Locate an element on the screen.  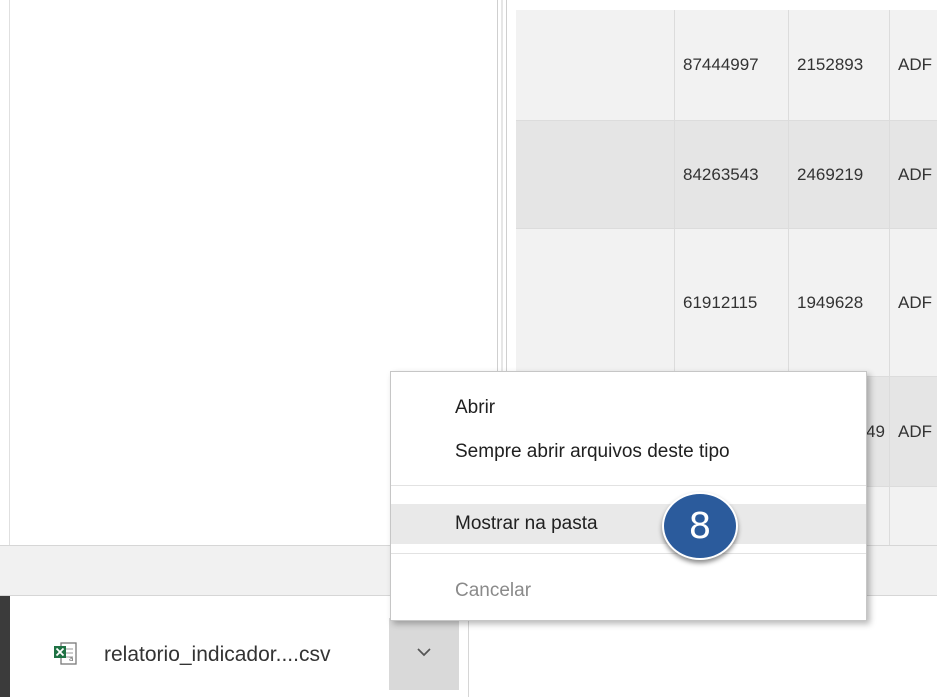
table-cell: 87444997 is located at coordinates (732, 65).